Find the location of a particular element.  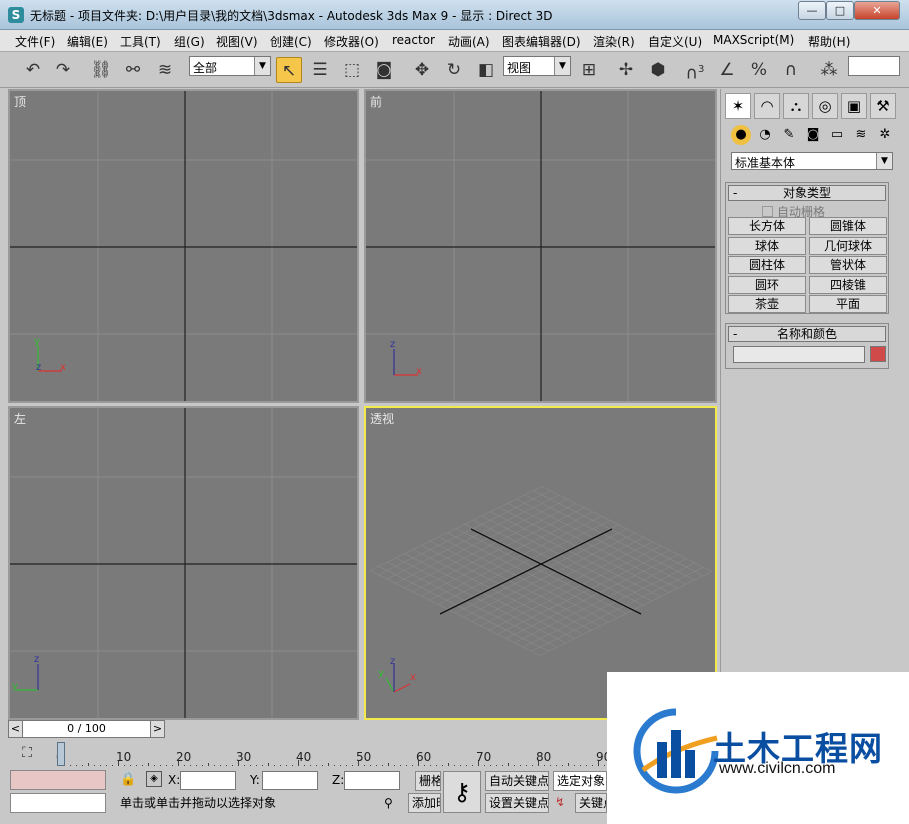

menu-graph-editors: 图表编辑器(D) is located at coordinates (541, 41).